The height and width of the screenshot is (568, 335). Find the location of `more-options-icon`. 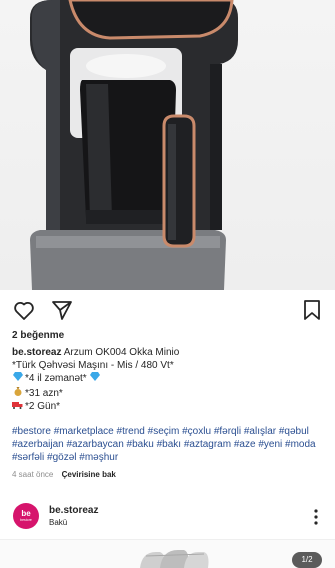

more-options-icon is located at coordinates (316, 517).